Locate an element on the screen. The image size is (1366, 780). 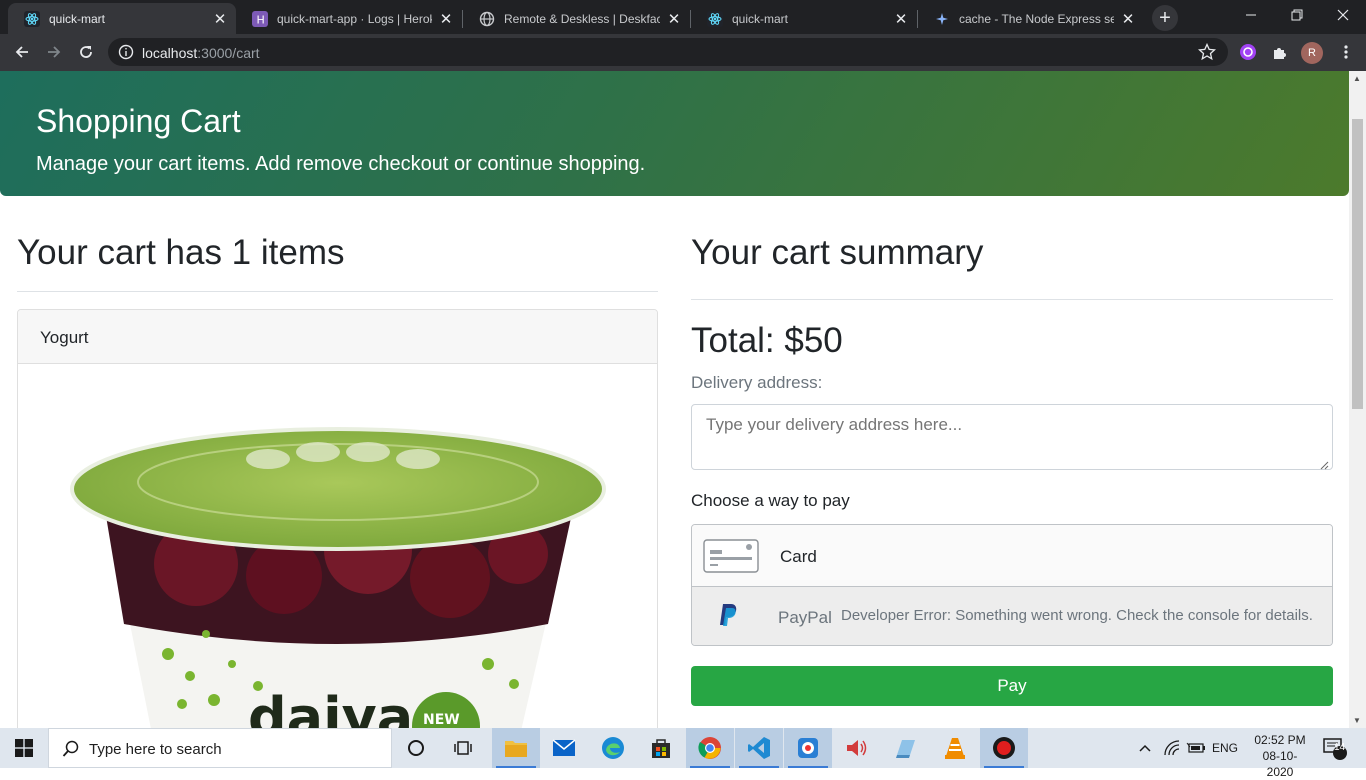
action-center-button: 14 is located at coordinates (1335, 748).